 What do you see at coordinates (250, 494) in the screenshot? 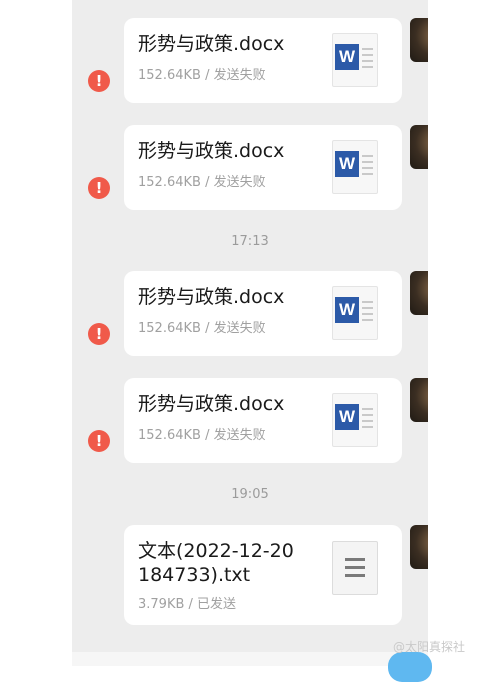
I see `timestamp: 19:05` at bounding box center [250, 494].